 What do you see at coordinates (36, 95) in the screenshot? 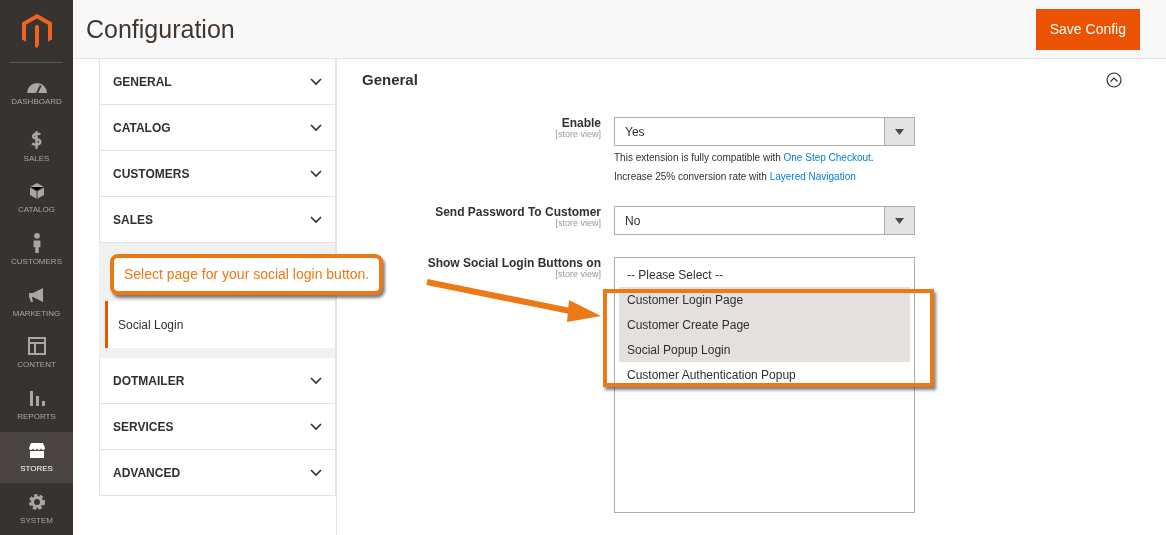
I see `sidebar-item: DASHBOARD` at bounding box center [36, 95].